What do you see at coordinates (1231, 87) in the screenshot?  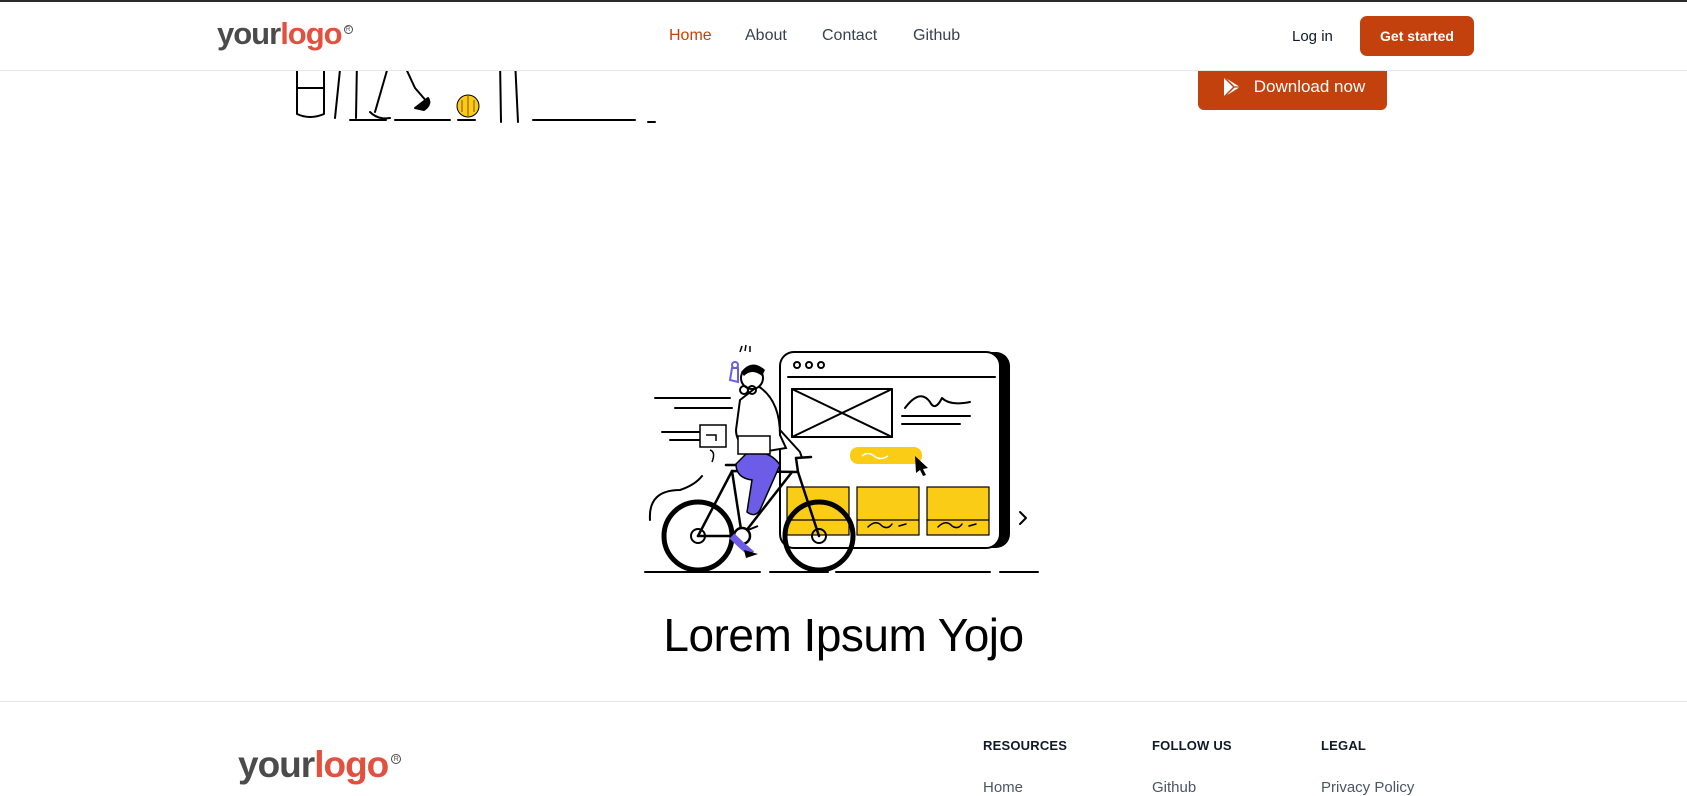 I see `play-store-icon` at bounding box center [1231, 87].